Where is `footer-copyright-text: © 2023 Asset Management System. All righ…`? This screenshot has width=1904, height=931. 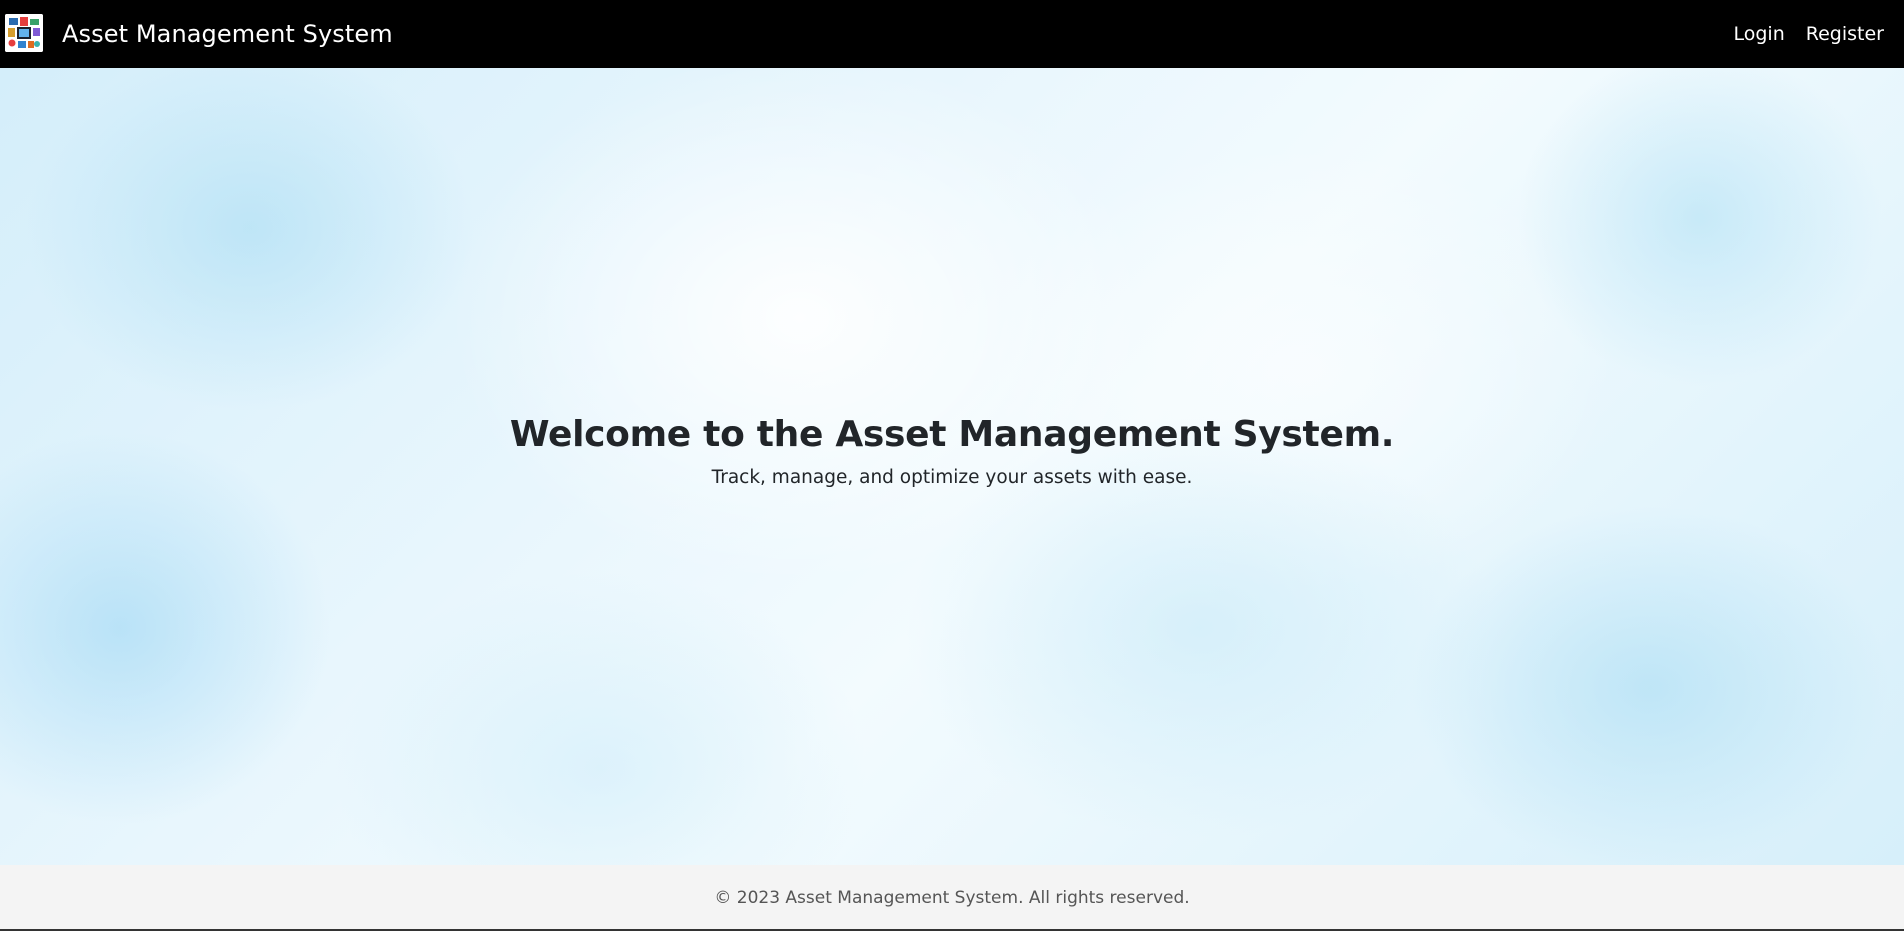 footer-copyright-text: © 2023 Asset Management System. All righ… is located at coordinates (952, 898).